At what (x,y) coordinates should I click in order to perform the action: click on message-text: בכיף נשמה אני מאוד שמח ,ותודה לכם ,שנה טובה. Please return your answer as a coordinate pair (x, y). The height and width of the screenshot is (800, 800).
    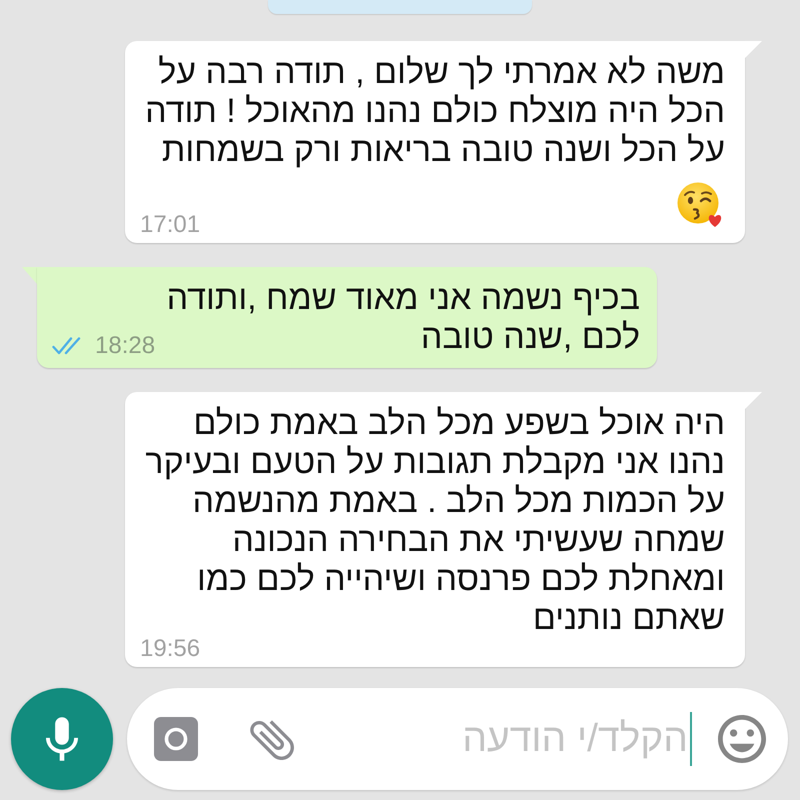
    Looking at the image, I should click on (403, 318).